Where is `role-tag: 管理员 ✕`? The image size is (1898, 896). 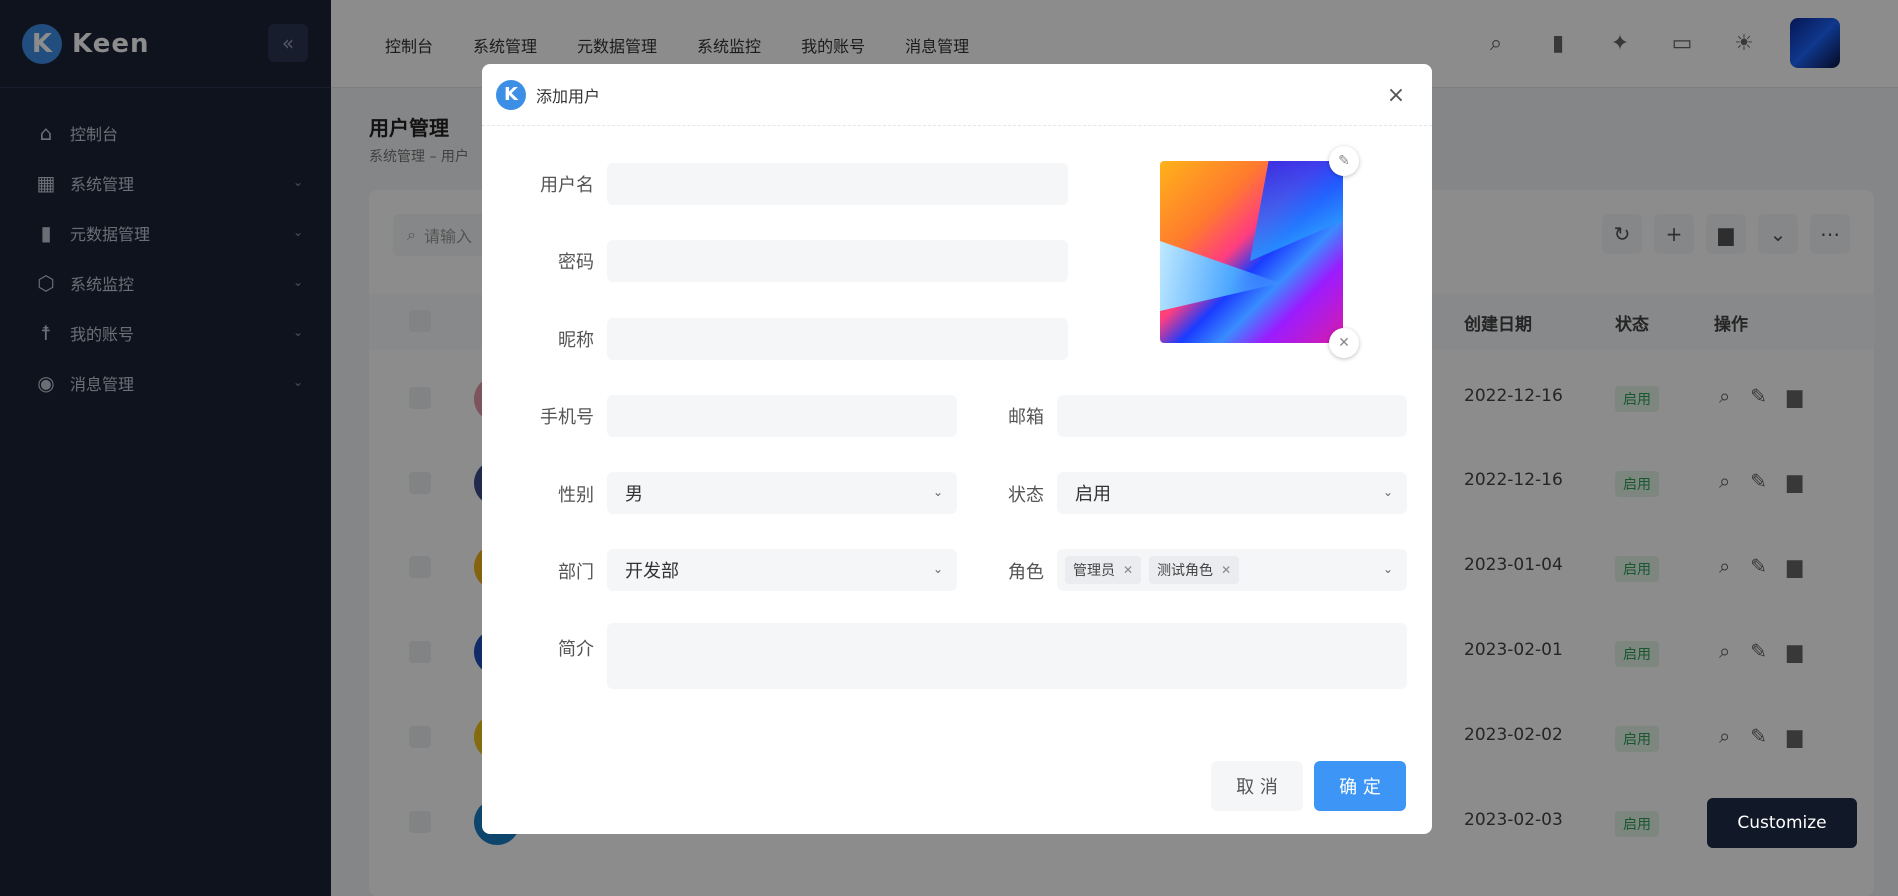
role-tag: 管理员 ✕ is located at coordinates (1103, 570).